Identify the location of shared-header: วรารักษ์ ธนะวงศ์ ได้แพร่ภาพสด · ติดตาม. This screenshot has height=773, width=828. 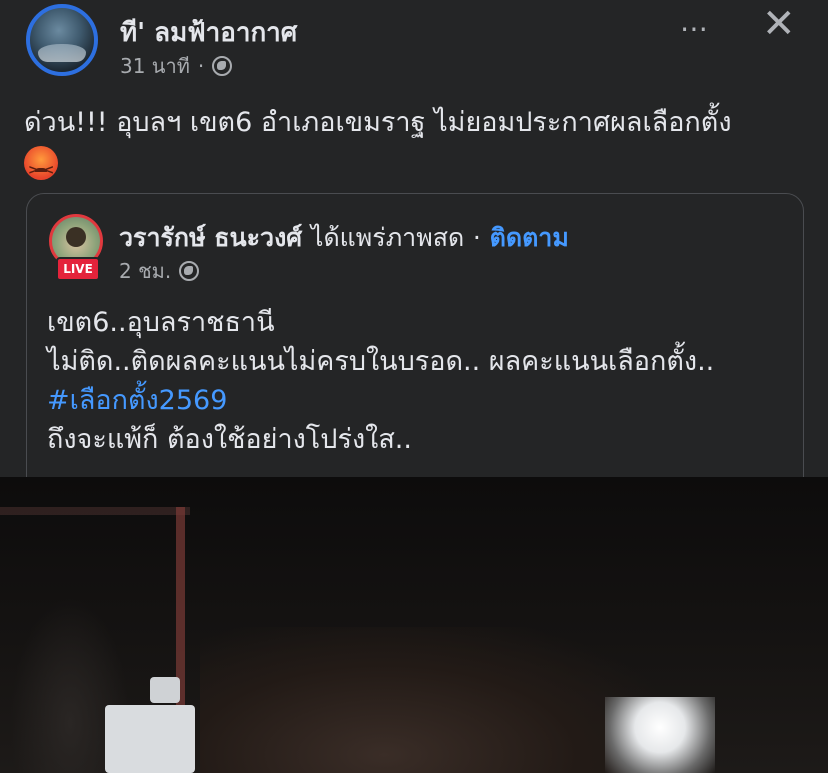
(344, 238).